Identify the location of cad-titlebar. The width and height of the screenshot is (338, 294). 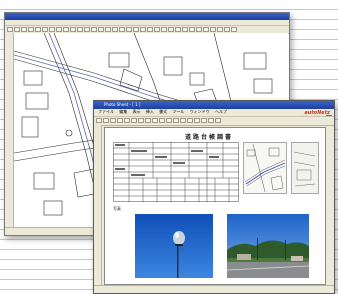
(147, 16).